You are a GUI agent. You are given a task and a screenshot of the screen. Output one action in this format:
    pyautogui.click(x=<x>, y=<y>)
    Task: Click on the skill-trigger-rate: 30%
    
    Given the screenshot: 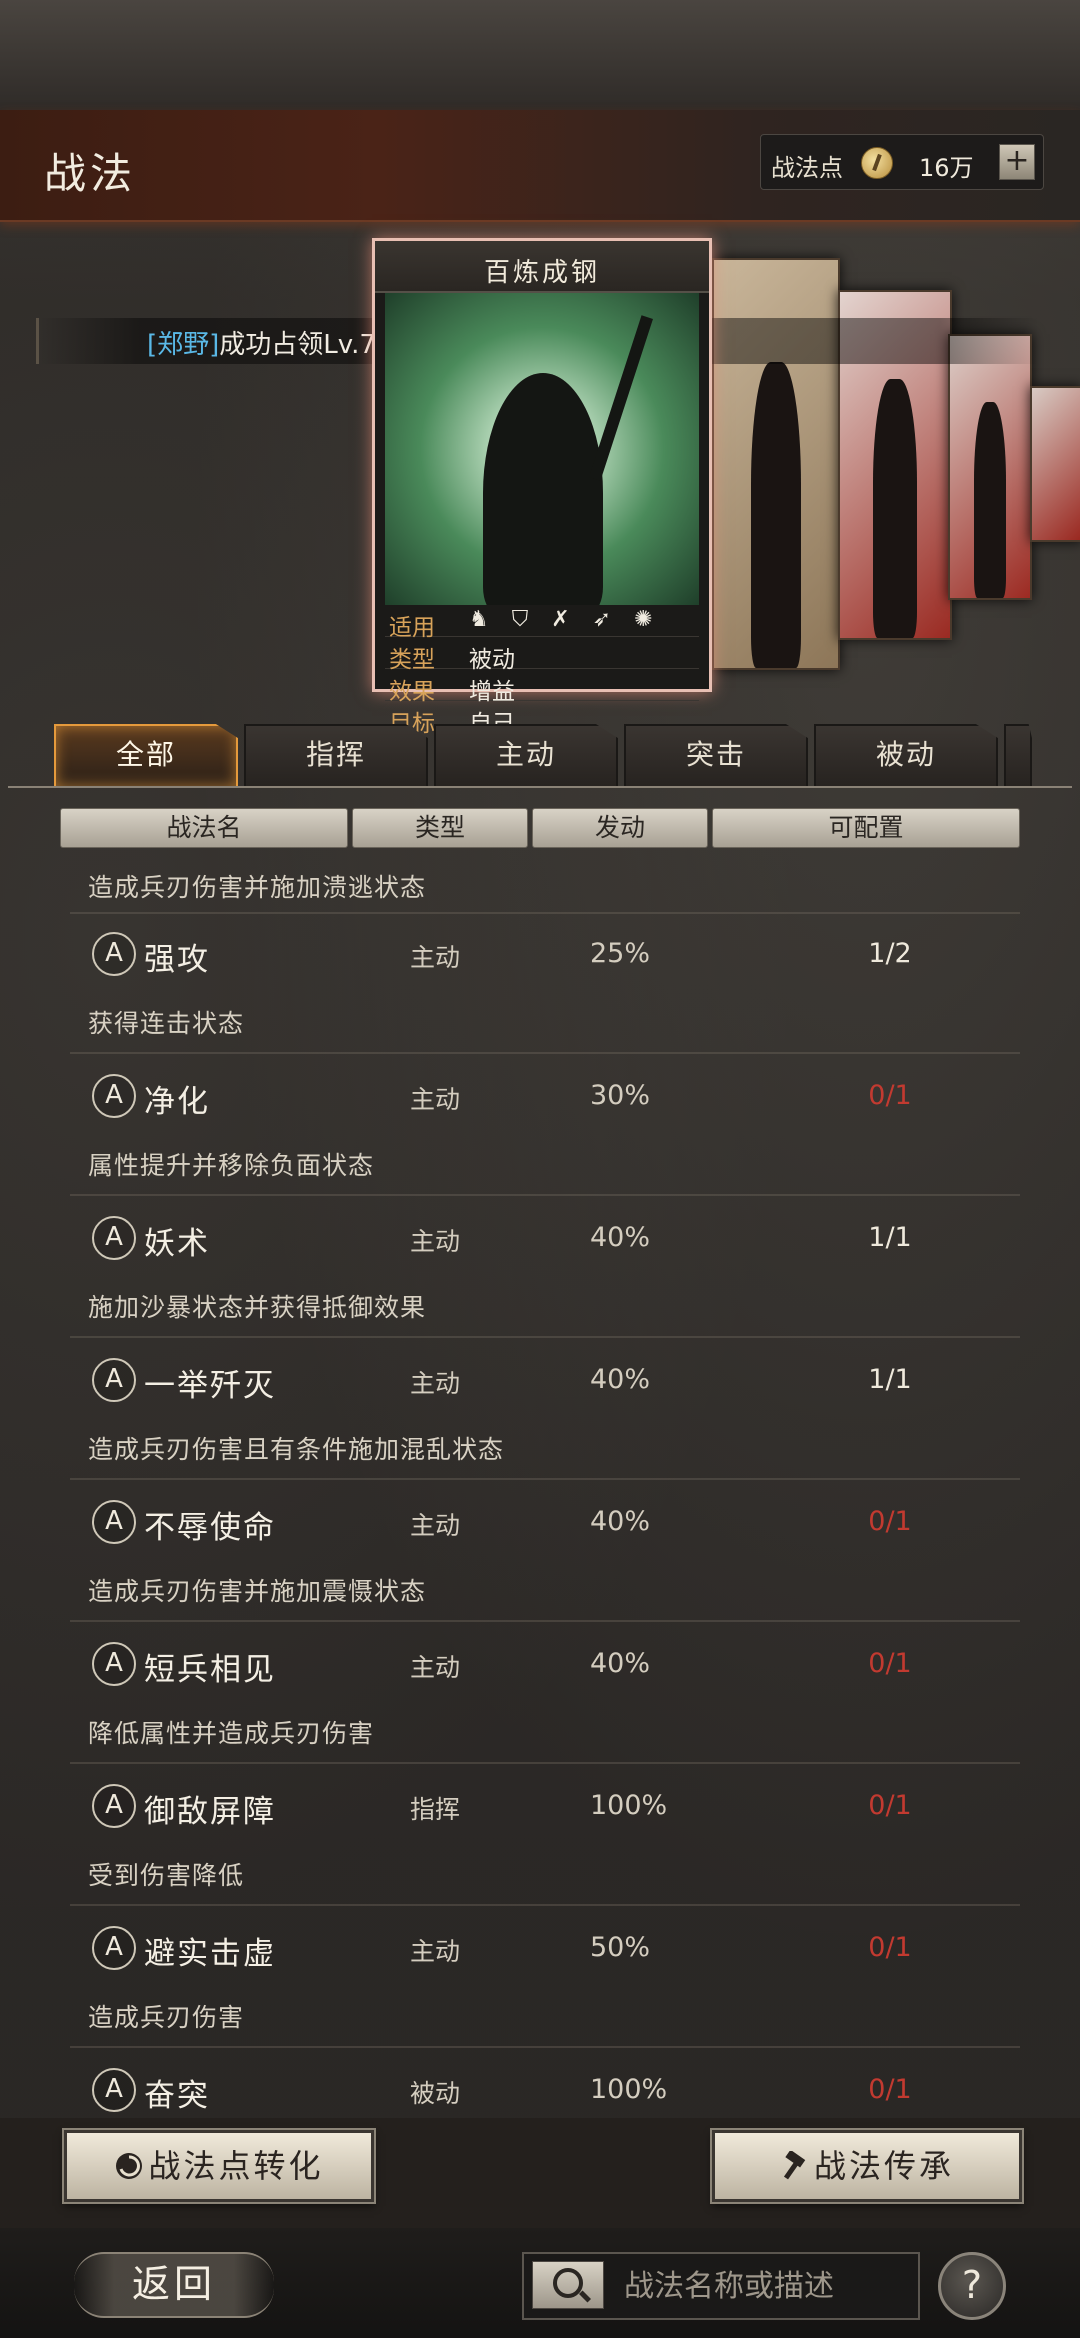 What is the action you would take?
    pyautogui.click(x=620, y=1095)
    